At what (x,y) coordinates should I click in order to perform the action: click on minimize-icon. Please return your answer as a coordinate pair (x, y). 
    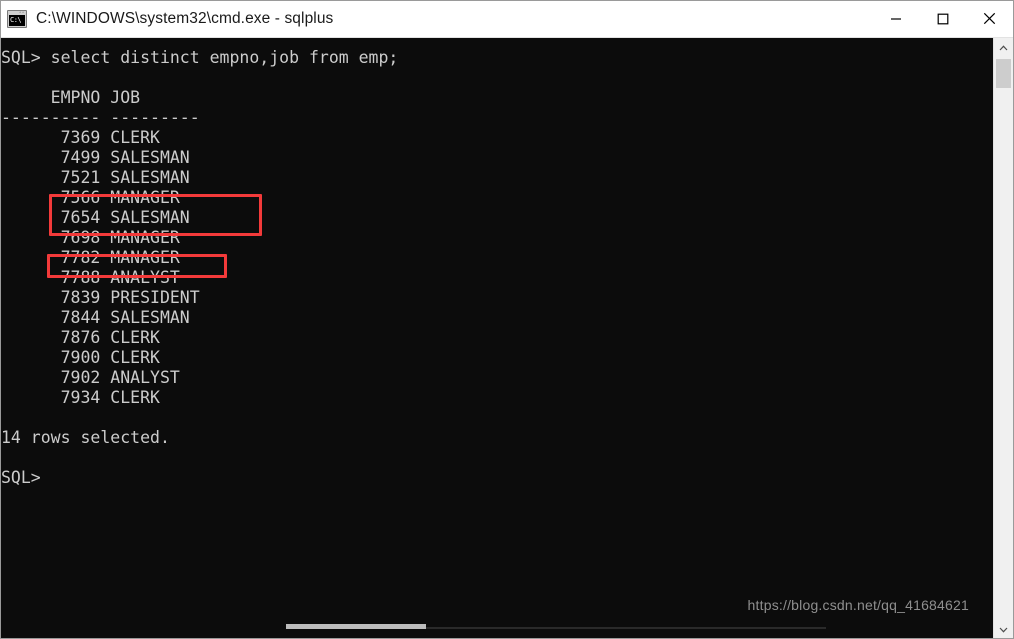
    Looking at the image, I should click on (895, 18).